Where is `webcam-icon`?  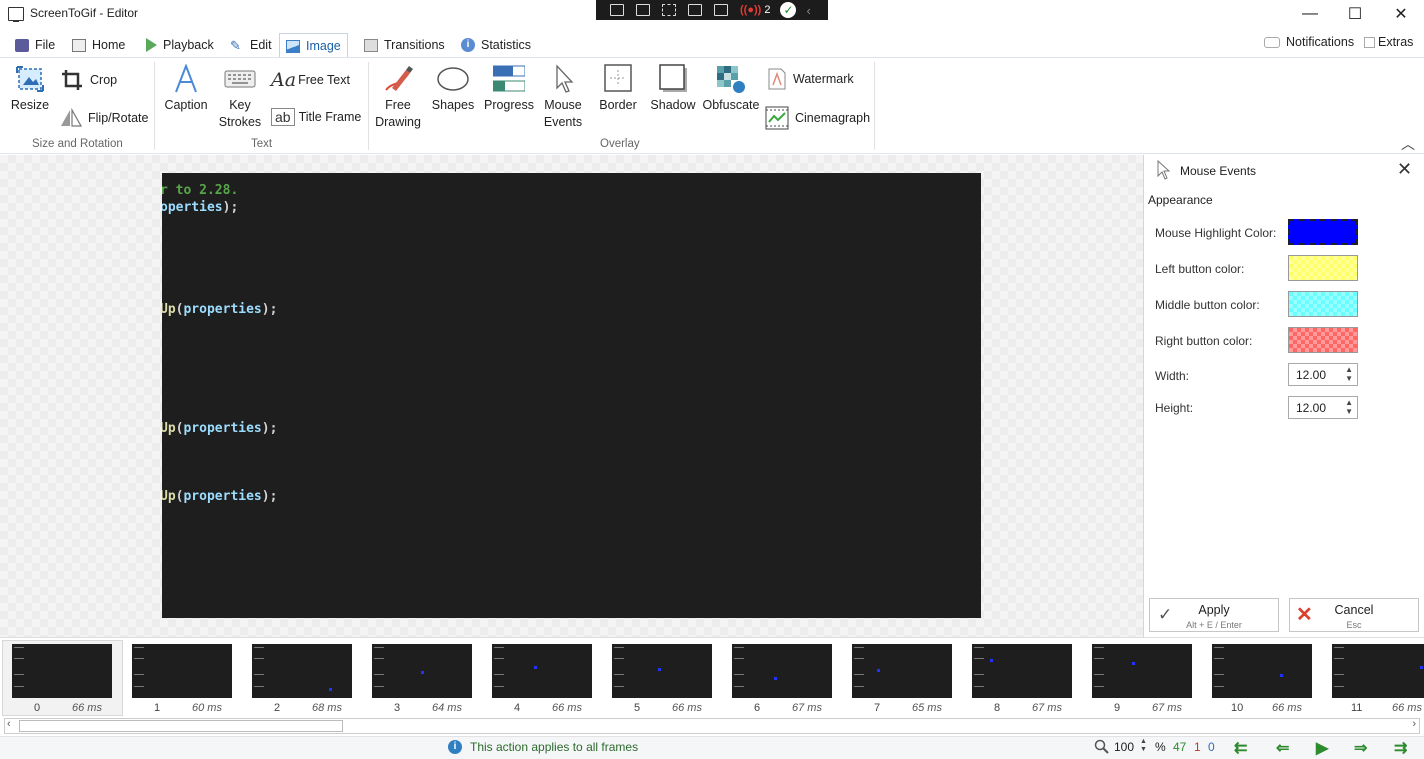 webcam-icon is located at coordinates (643, 10).